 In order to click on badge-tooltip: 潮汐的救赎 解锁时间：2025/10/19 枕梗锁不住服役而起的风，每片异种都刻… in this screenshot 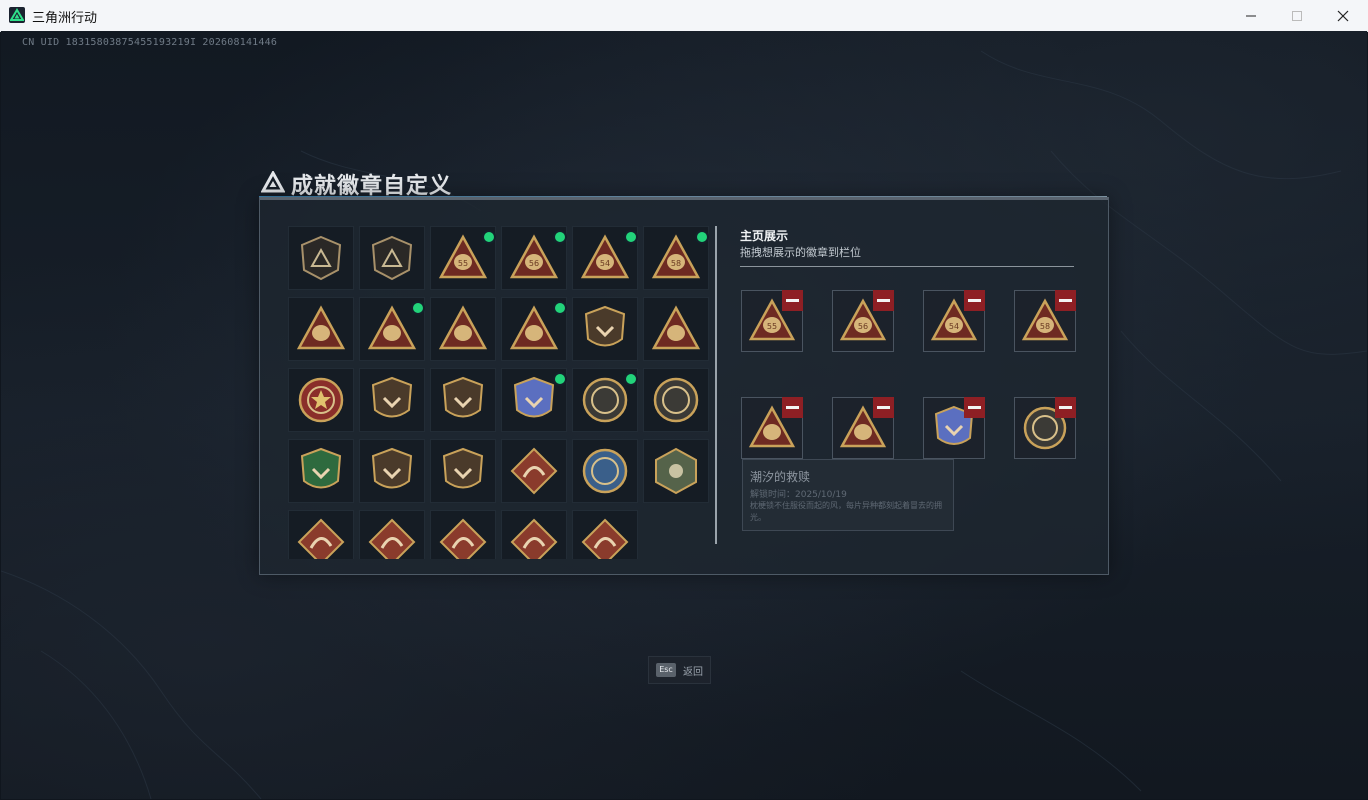, I will do `click(848, 495)`.